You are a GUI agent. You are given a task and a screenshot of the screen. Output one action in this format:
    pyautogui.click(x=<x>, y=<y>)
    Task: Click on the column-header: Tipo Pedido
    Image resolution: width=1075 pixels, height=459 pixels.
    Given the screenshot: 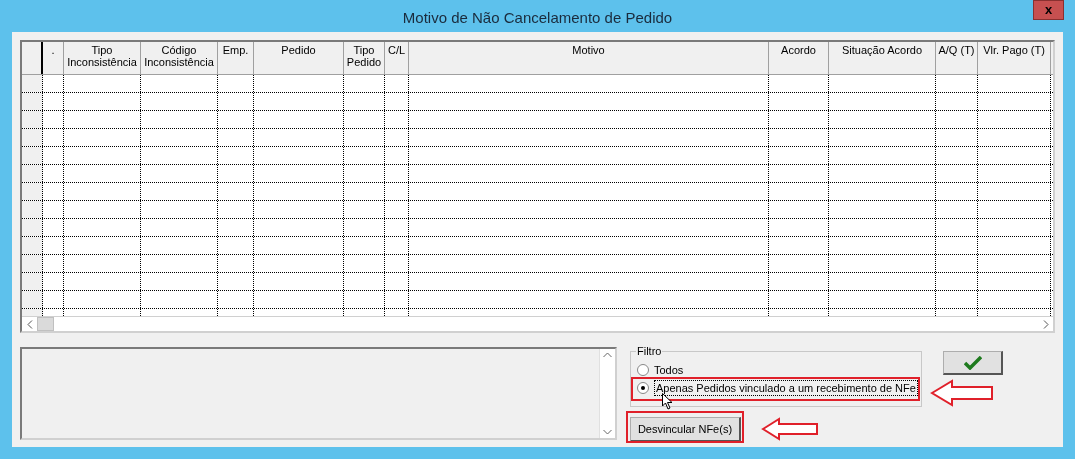 What is the action you would take?
    pyautogui.click(x=364, y=58)
    